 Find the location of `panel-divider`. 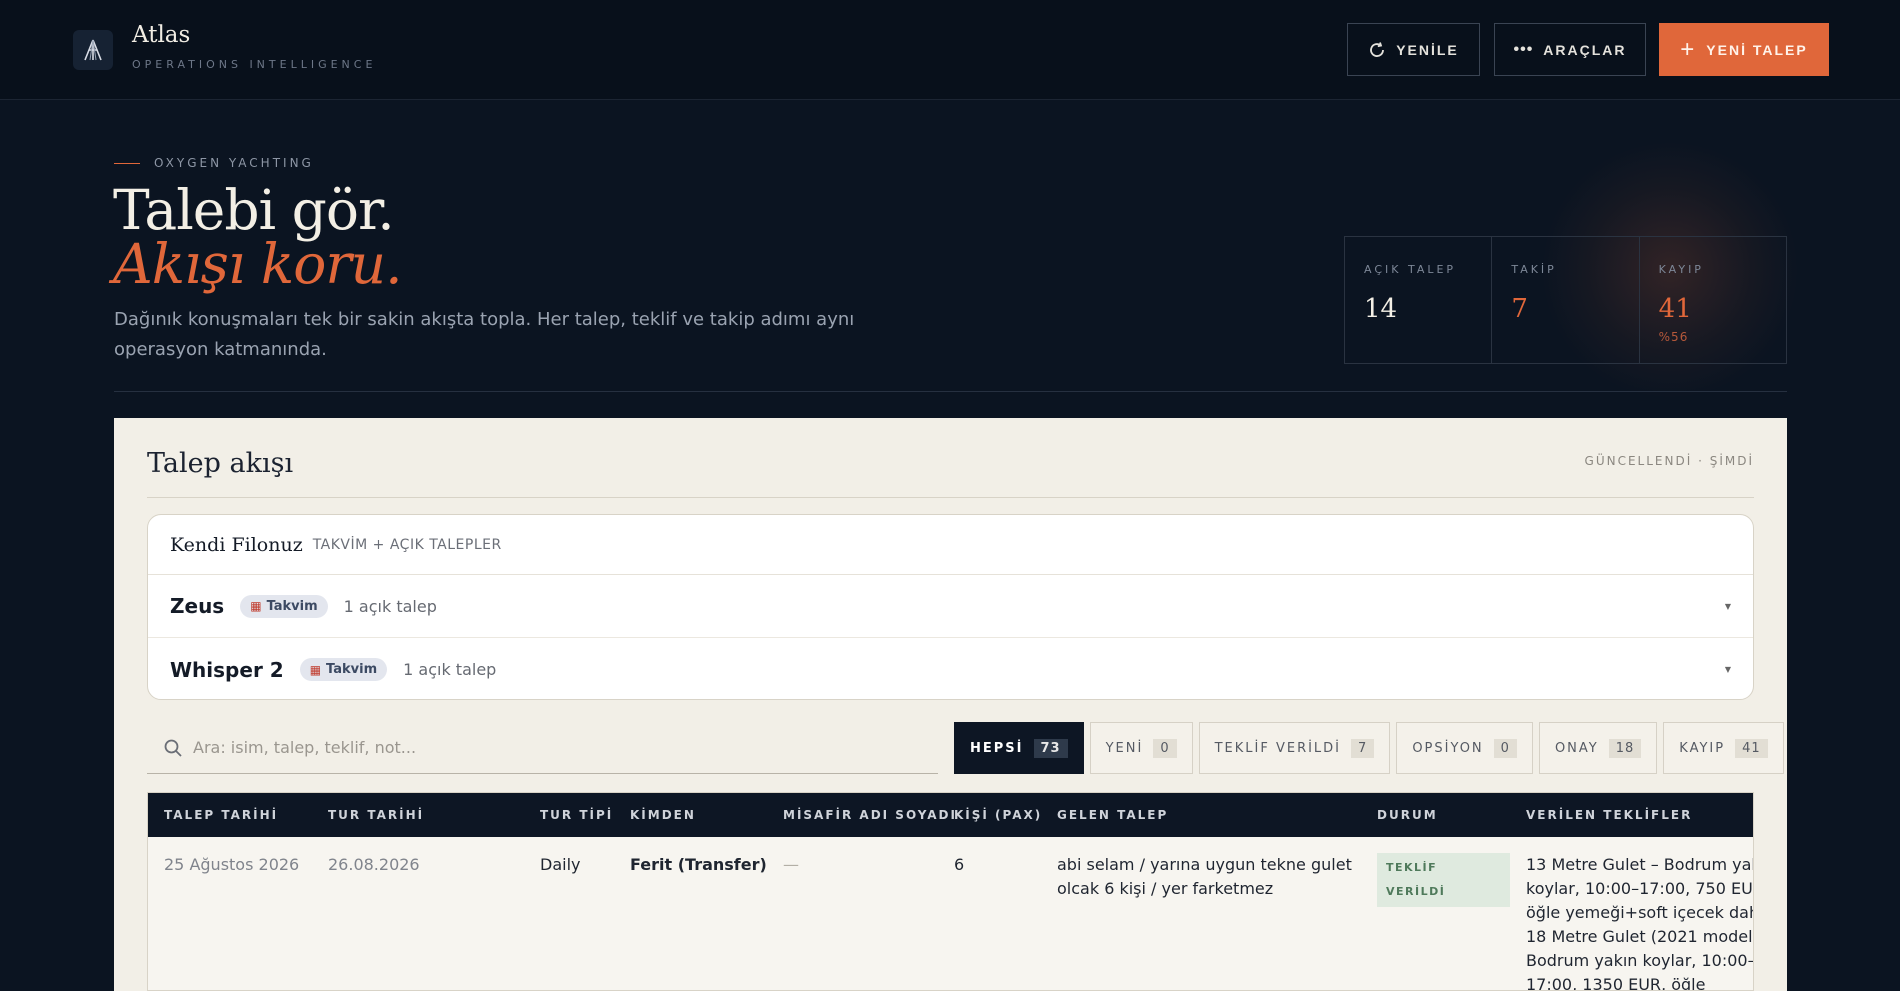

panel-divider is located at coordinates (950, 497).